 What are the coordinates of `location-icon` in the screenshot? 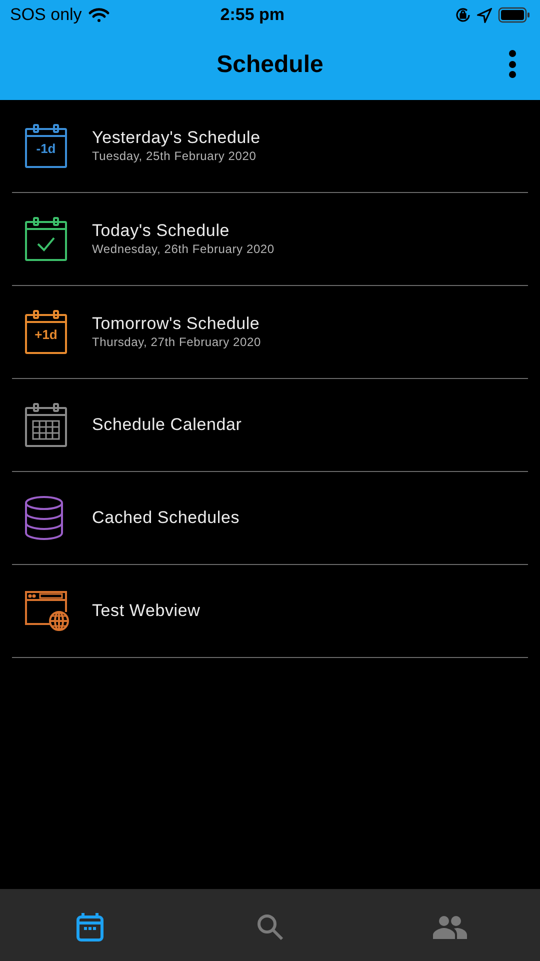 It's located at (484, 15).